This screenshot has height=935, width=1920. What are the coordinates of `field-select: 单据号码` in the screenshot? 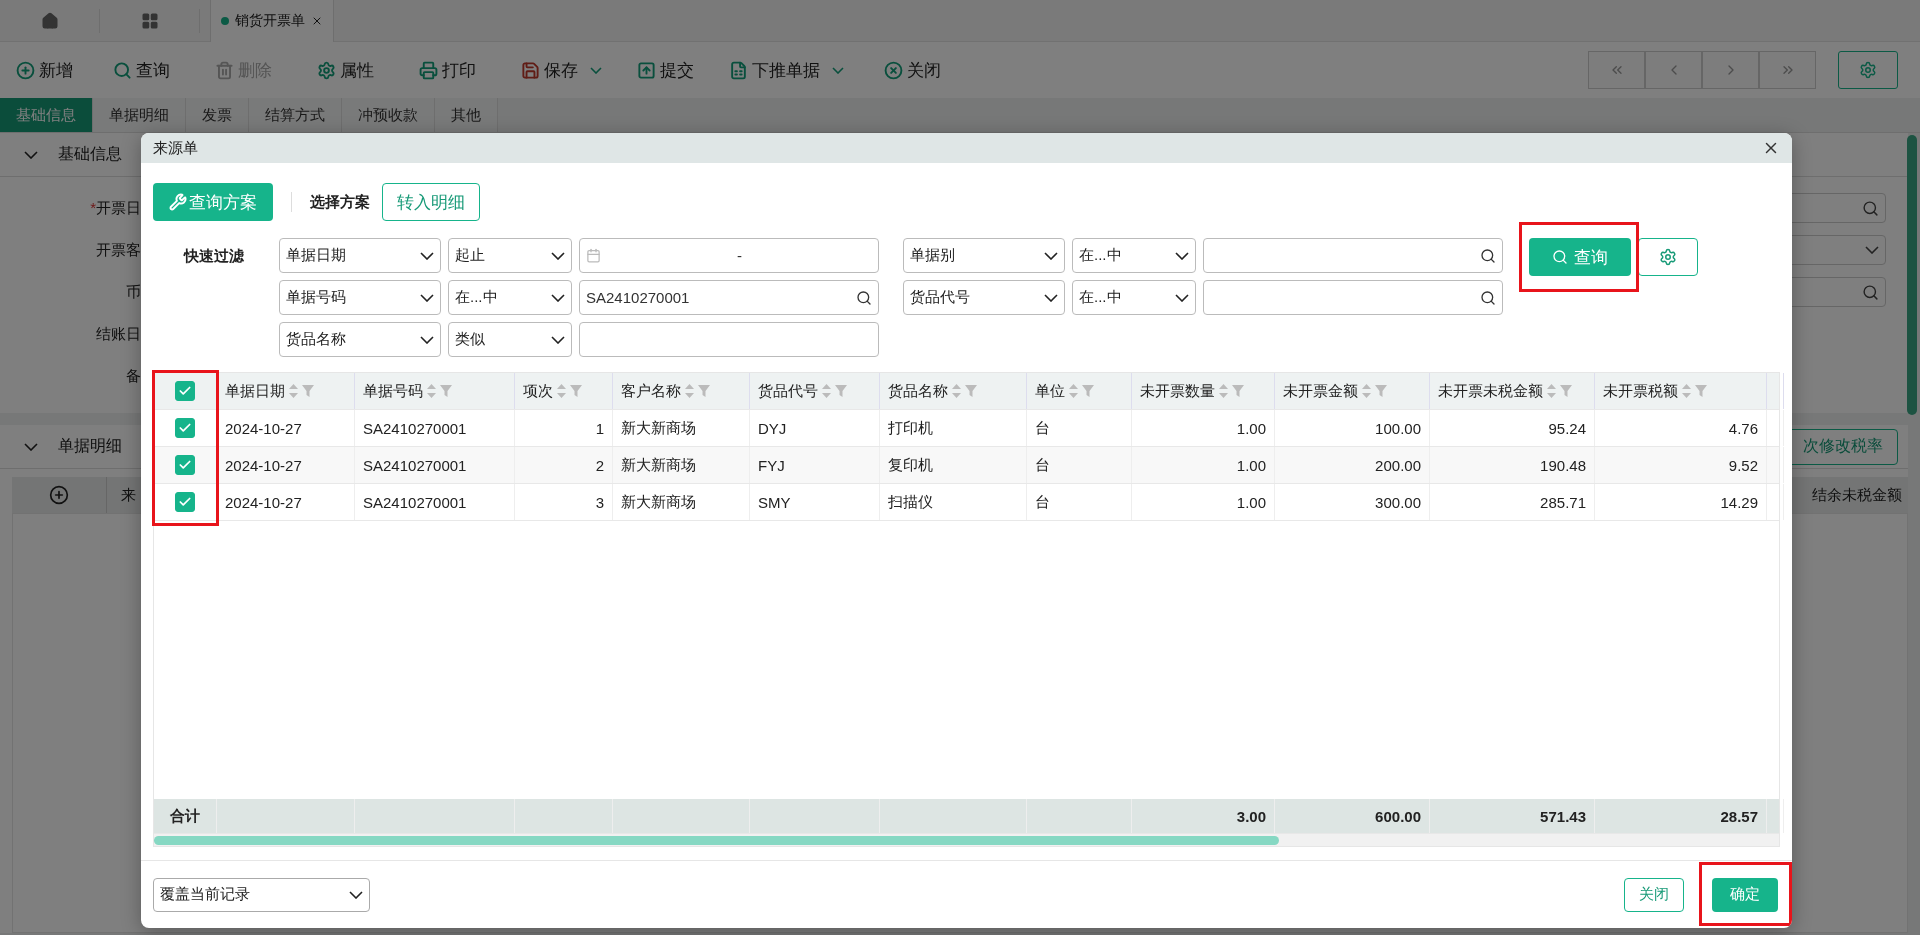 It's located at (360, 297).